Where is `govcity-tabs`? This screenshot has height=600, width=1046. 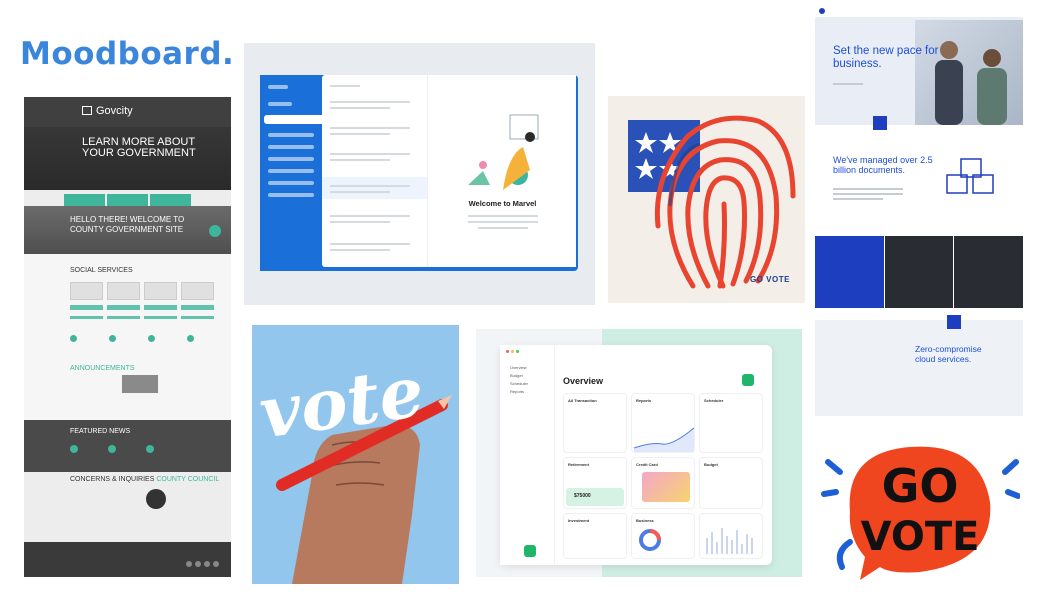 govcity-tabs is located at coordinates (127, 200).